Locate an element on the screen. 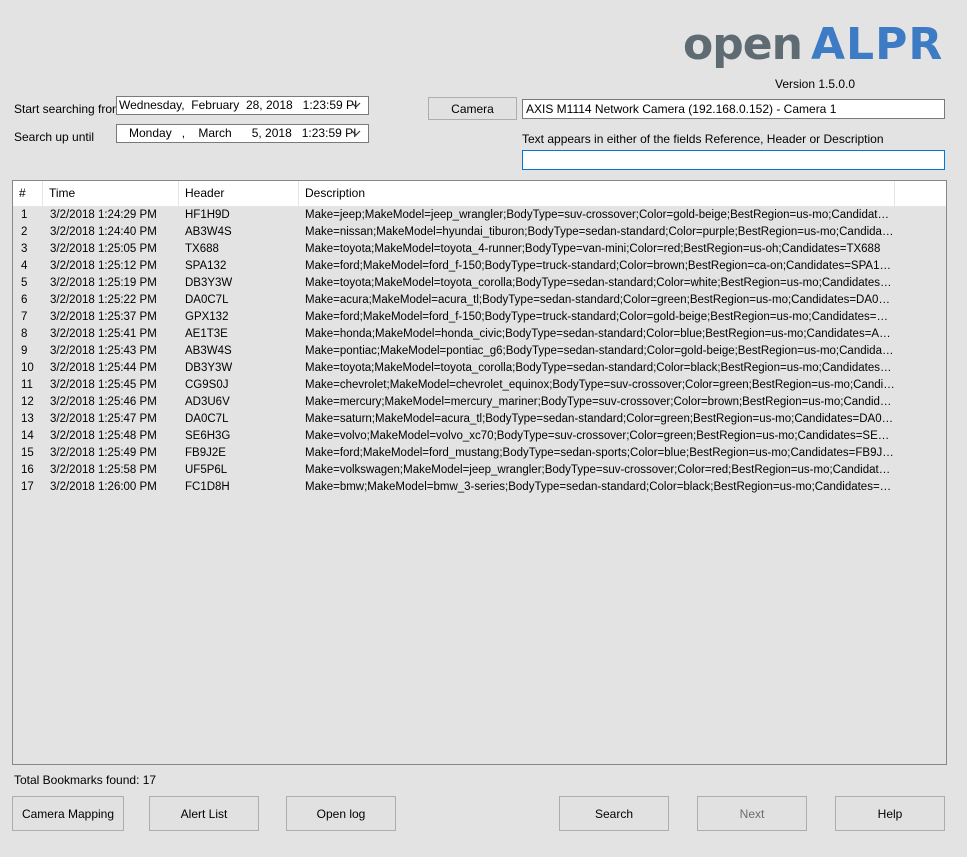  row-number: 13 is located at coordinates (27, 419).